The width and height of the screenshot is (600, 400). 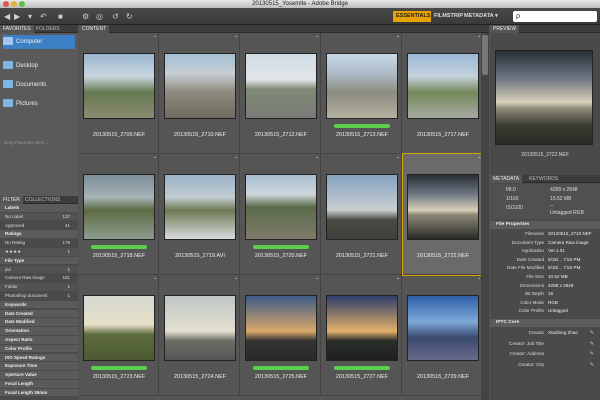 I want to click on thumbnail-cell: ▪ 20130515_2729.NEF, so click(x=443, y=335).